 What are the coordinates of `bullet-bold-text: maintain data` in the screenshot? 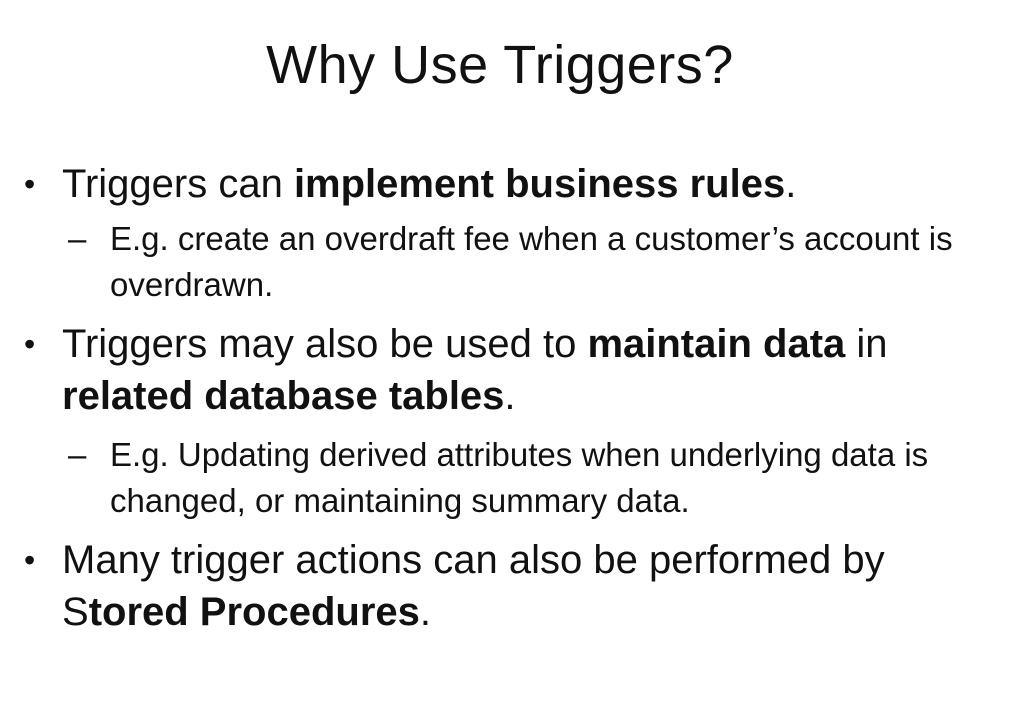 It's located at (716, 344).